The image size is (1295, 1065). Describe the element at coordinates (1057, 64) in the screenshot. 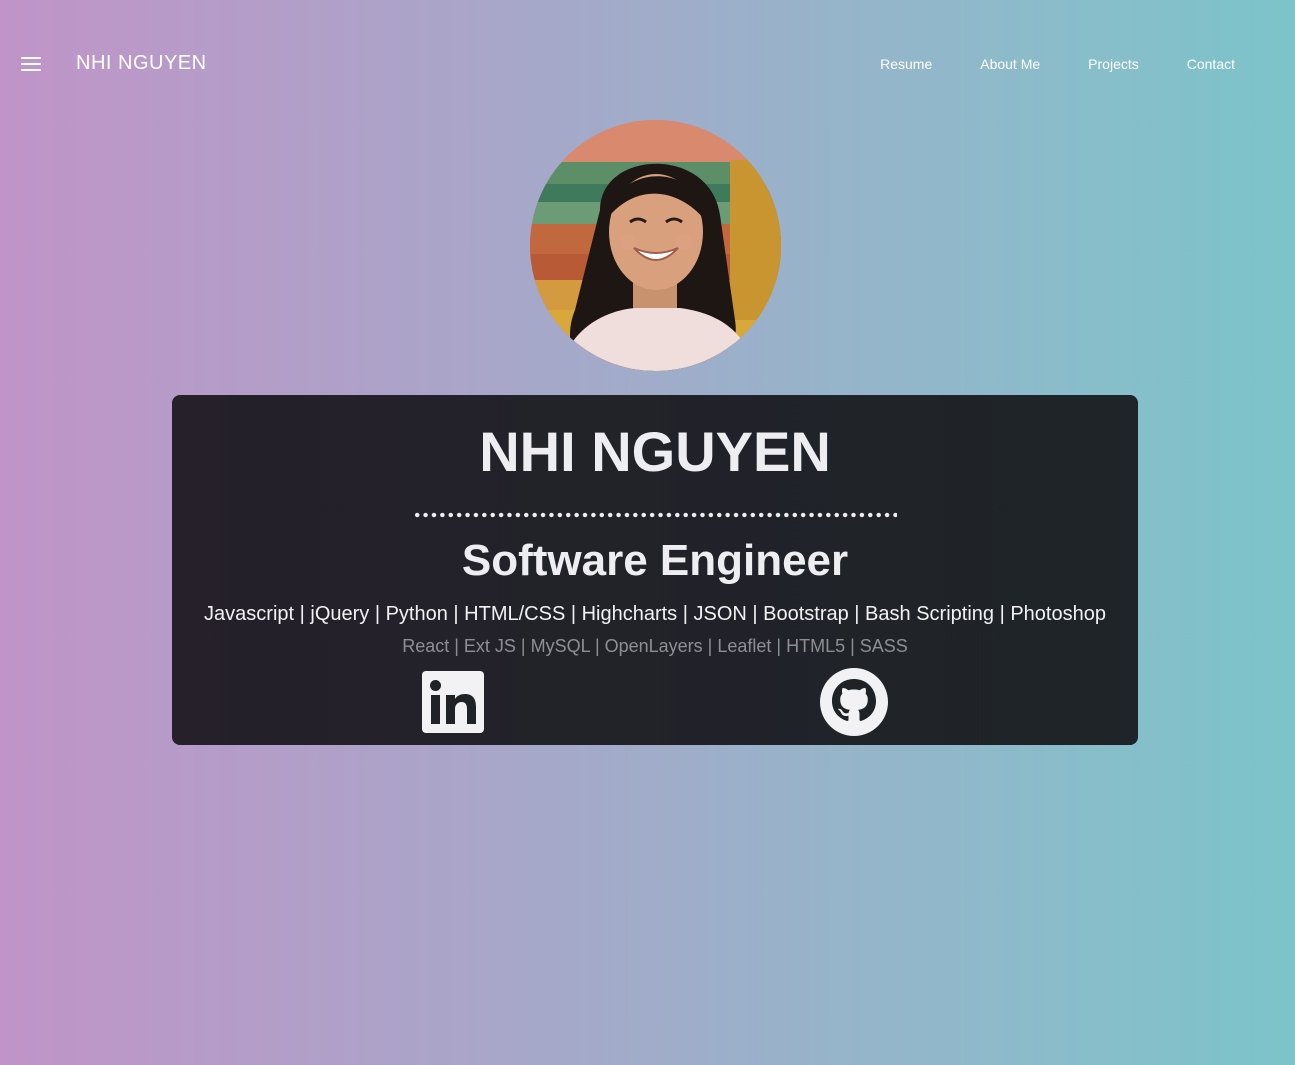

I see `nav-links: Resume About Me Projects Contact` at that location.